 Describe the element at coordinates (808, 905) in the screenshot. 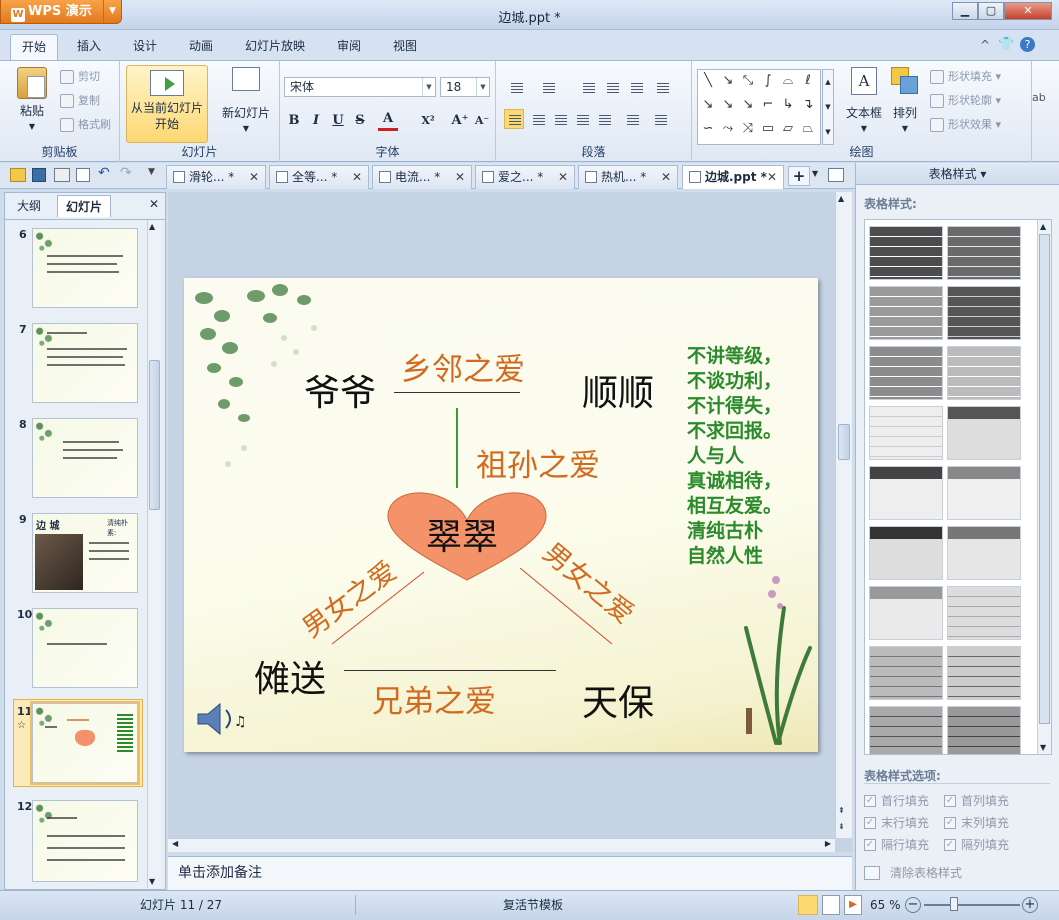

I see `normal-view-icon` at that location.